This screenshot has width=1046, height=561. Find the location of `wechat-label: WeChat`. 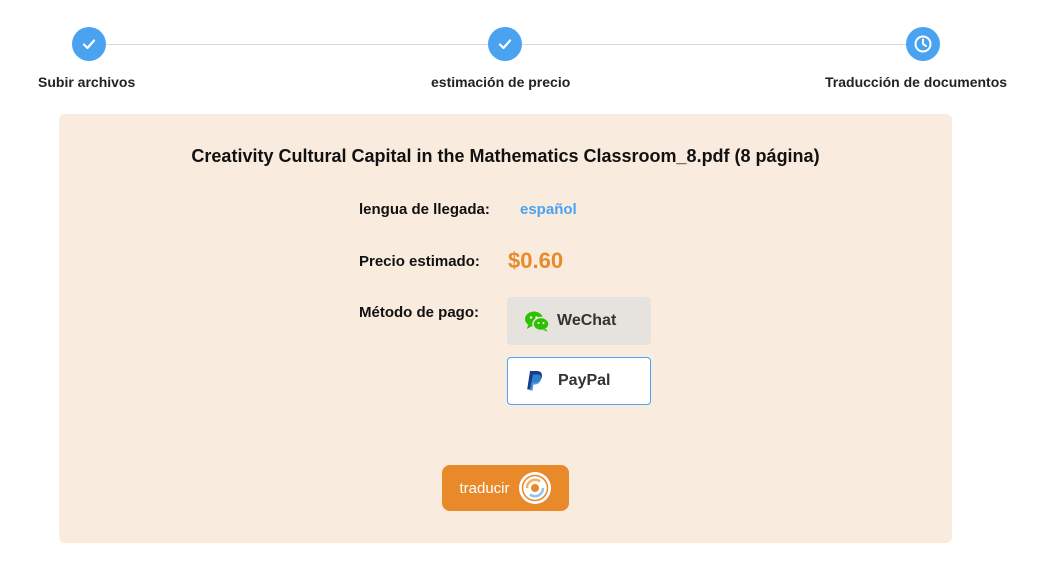

wechat-label: WeChat is located at coordinates (587, 320).